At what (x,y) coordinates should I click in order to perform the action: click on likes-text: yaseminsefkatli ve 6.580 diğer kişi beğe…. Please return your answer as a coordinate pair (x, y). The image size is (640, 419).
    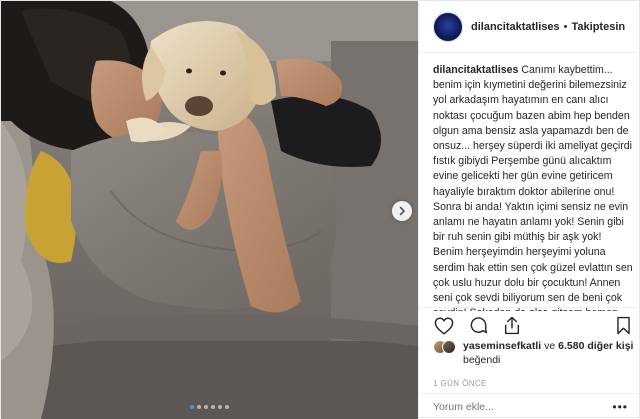
    Looking at the image, I should click on (548, 353).